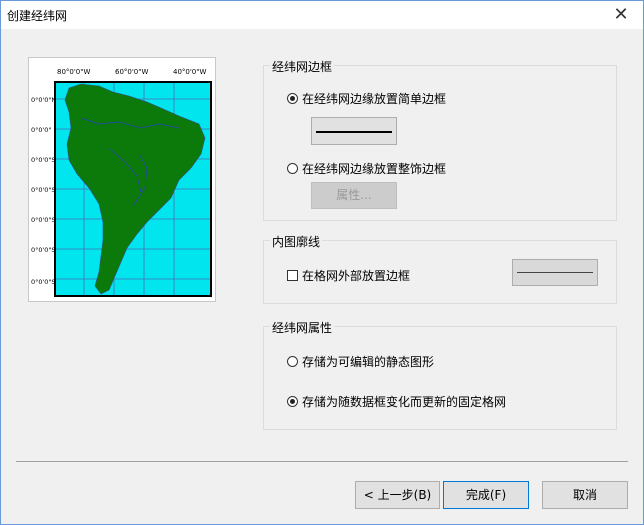 This screenshot has height=525, width=644. I want to click on radio-static-graphics, so click(292, 361).